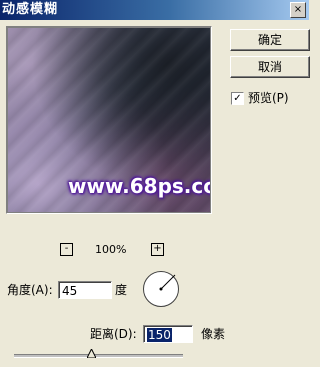 This screenshot has width=320, height=367. Describe the element at coordinates (167, 282) in the screenshot. I see `angle-dial-indicator-icon` at that location.